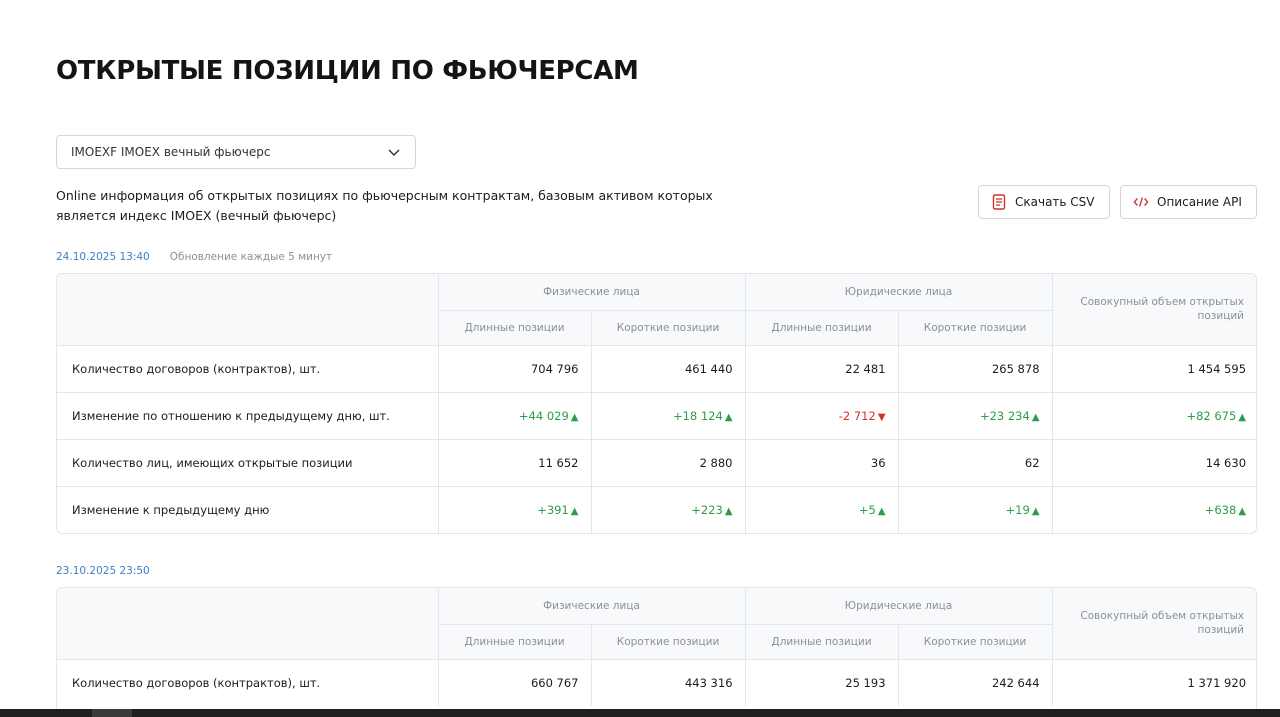 This screenshot has width=1280, height=717. Describe the element at coordinates (514, 682) in the screenshot. I see `table-cell: 660 767` at that location.